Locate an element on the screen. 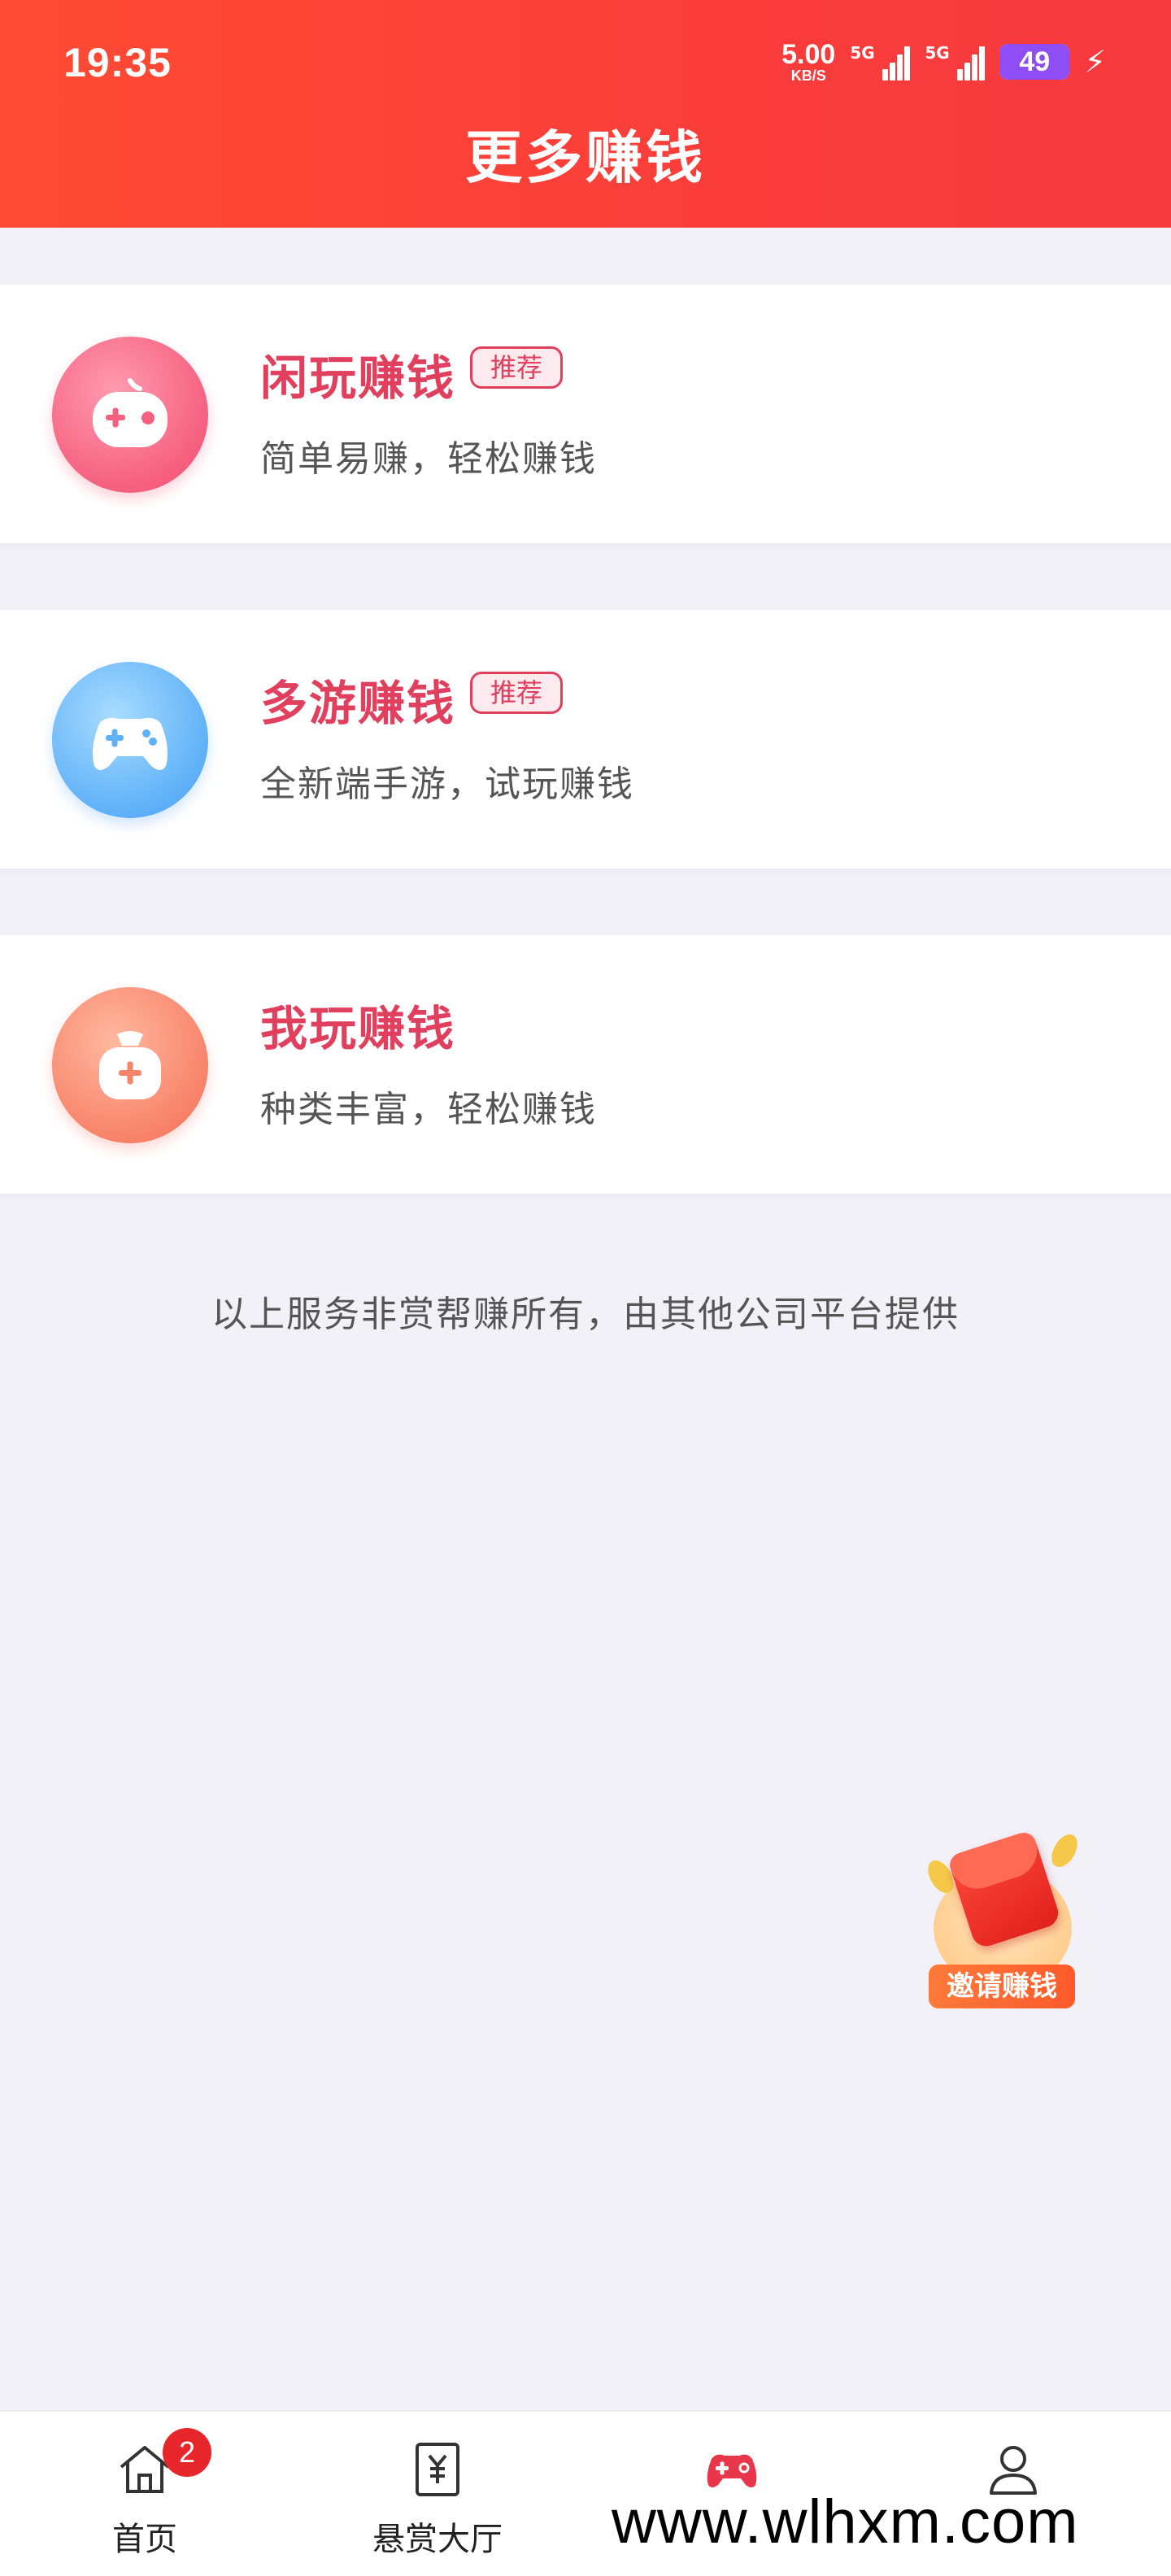 The width and height of the screenshot is (1171, 2576). card-desc: 简单易赚，轻松赚钱 is located at coordinates (429, 459).